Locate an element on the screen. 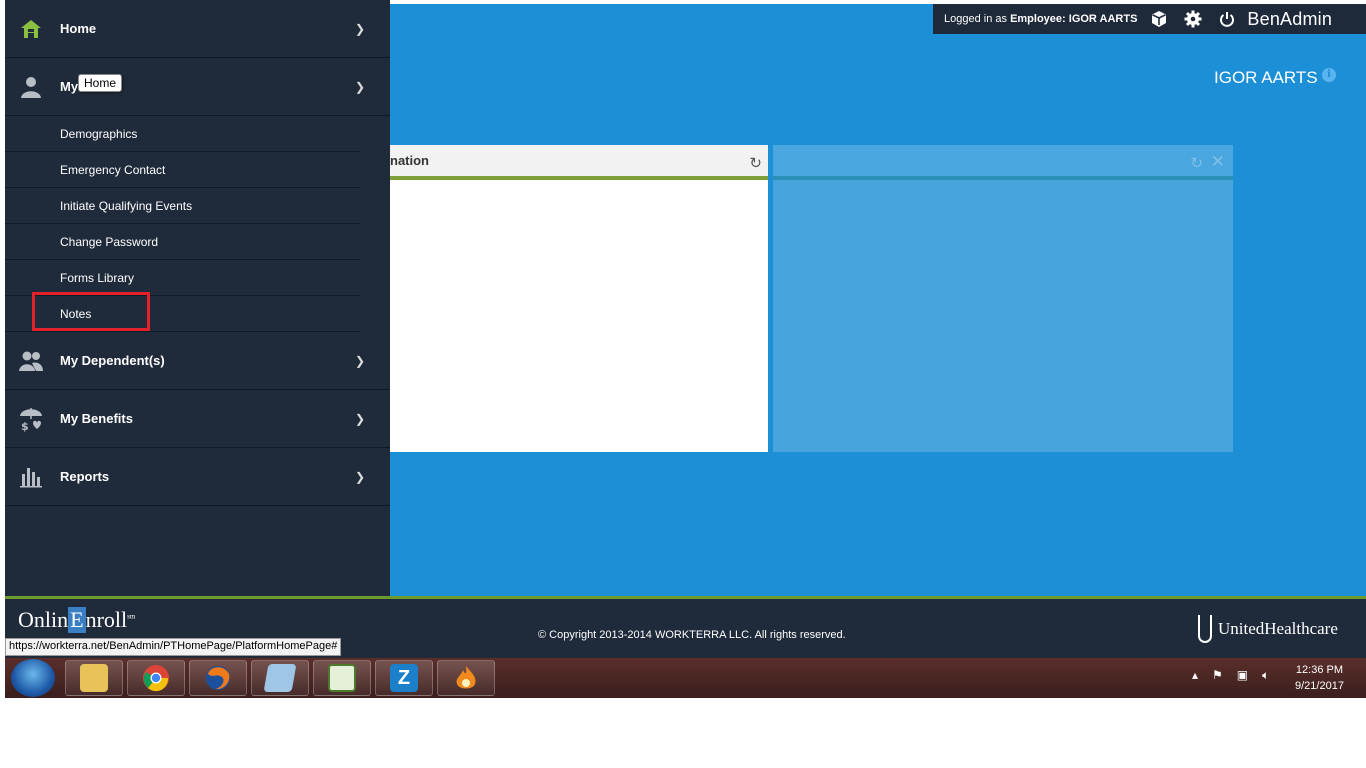 This screenshot has height=768, width=1366. notes-highlight-box is located at coordinates (91, 311).